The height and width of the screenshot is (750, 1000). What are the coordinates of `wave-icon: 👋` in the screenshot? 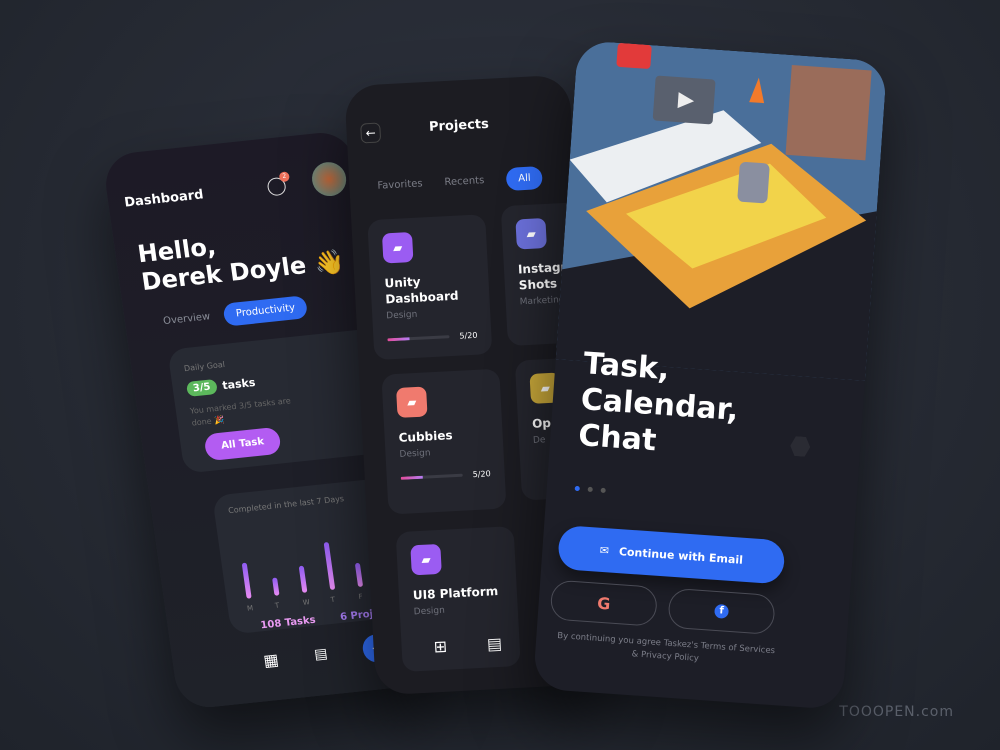 It's located at (329, 262).